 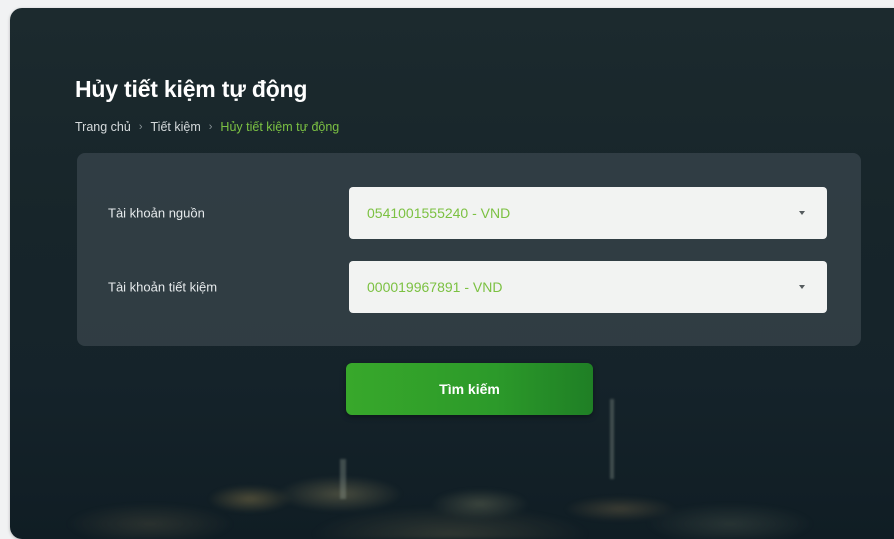 What do you see at coordinates (435, 287) in the screenshot?
I see `savings-account-value: 000019967891 - VND` at bounding box center [435, 287].